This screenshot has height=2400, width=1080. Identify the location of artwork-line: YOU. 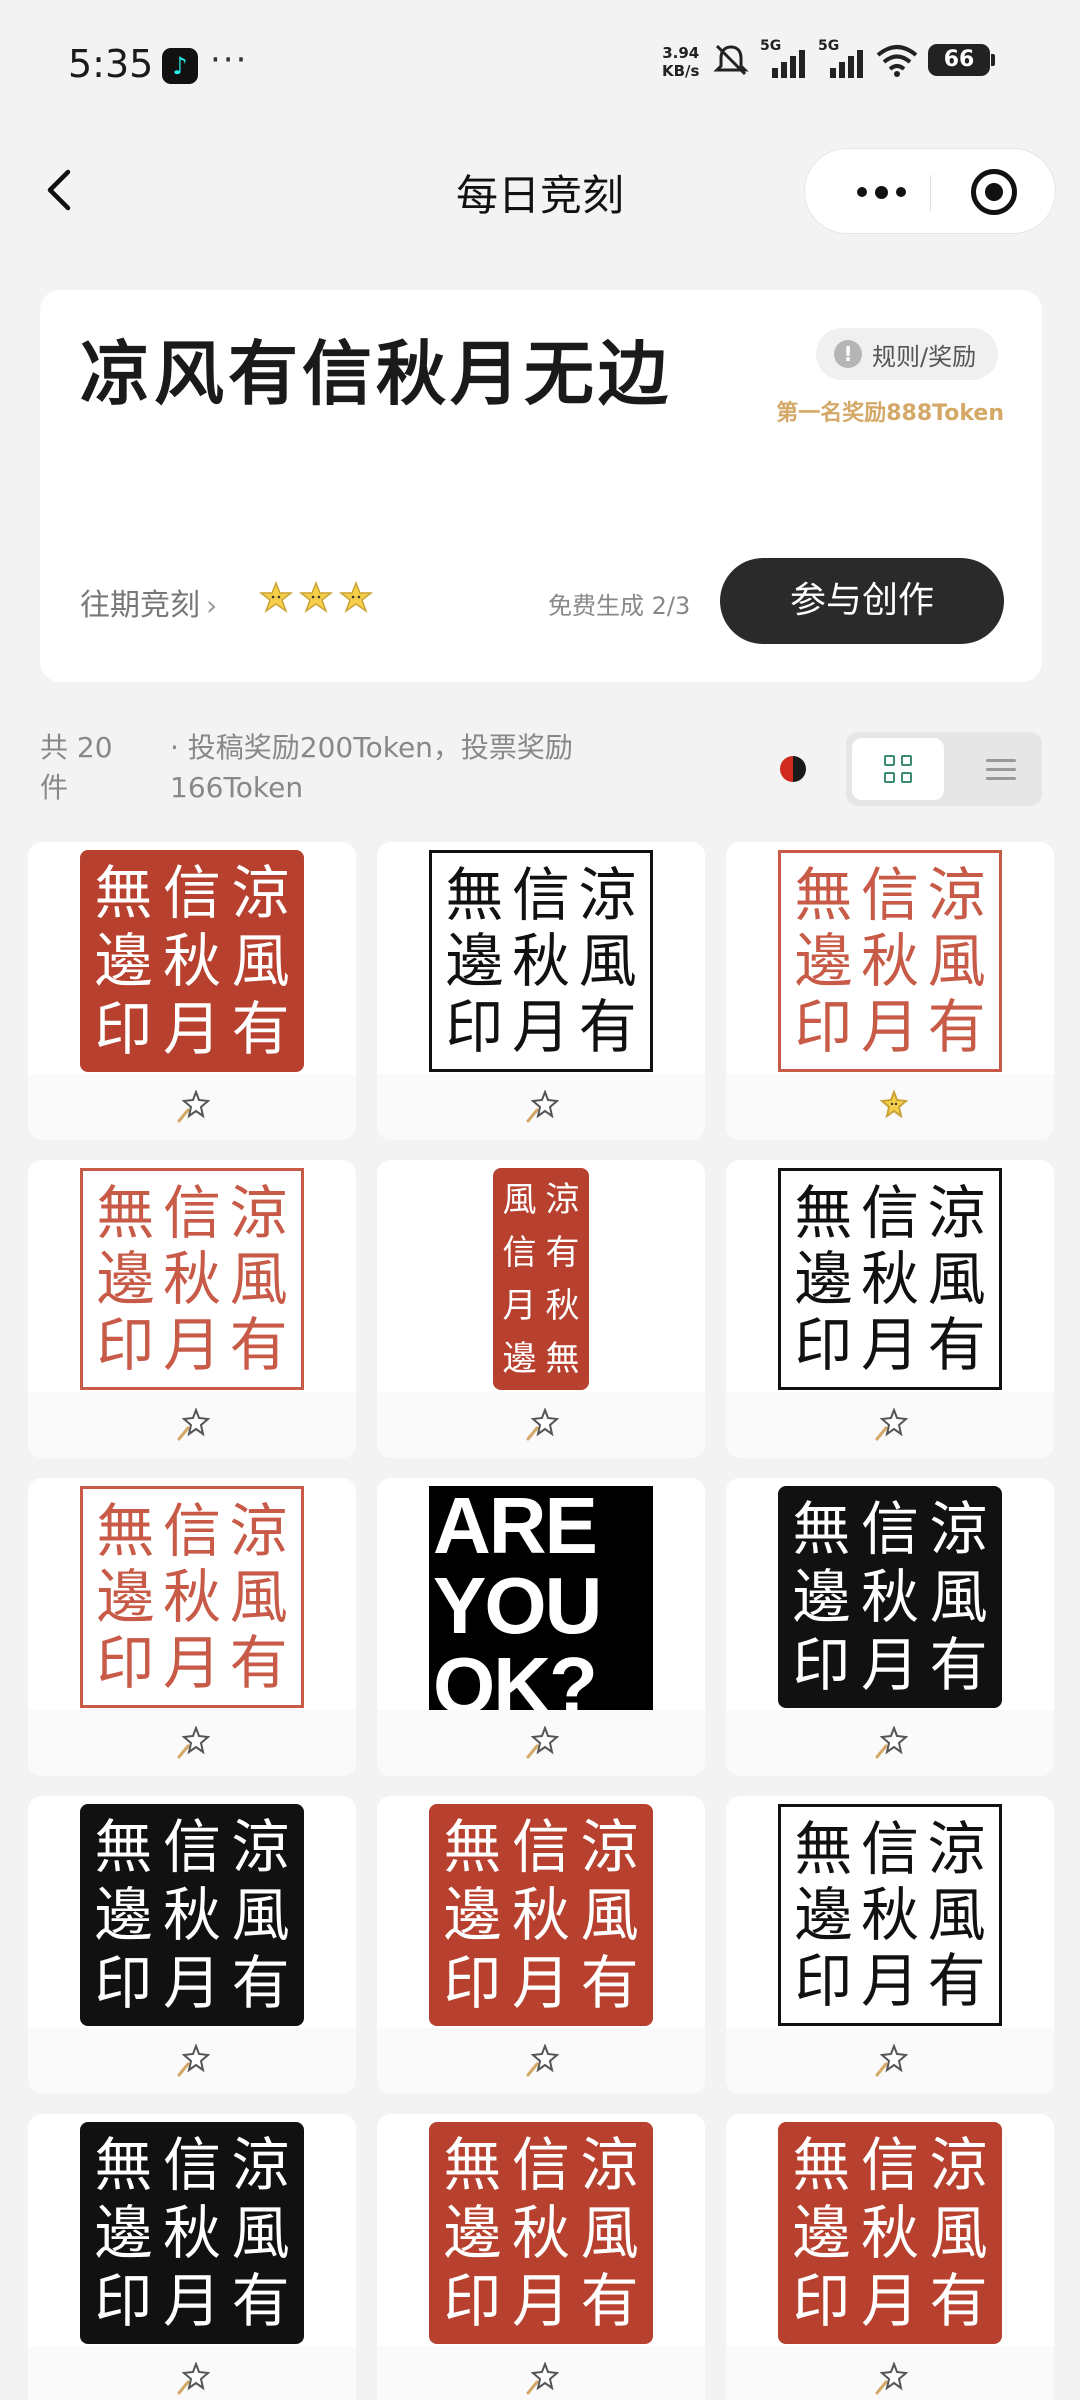
(517, 1605).